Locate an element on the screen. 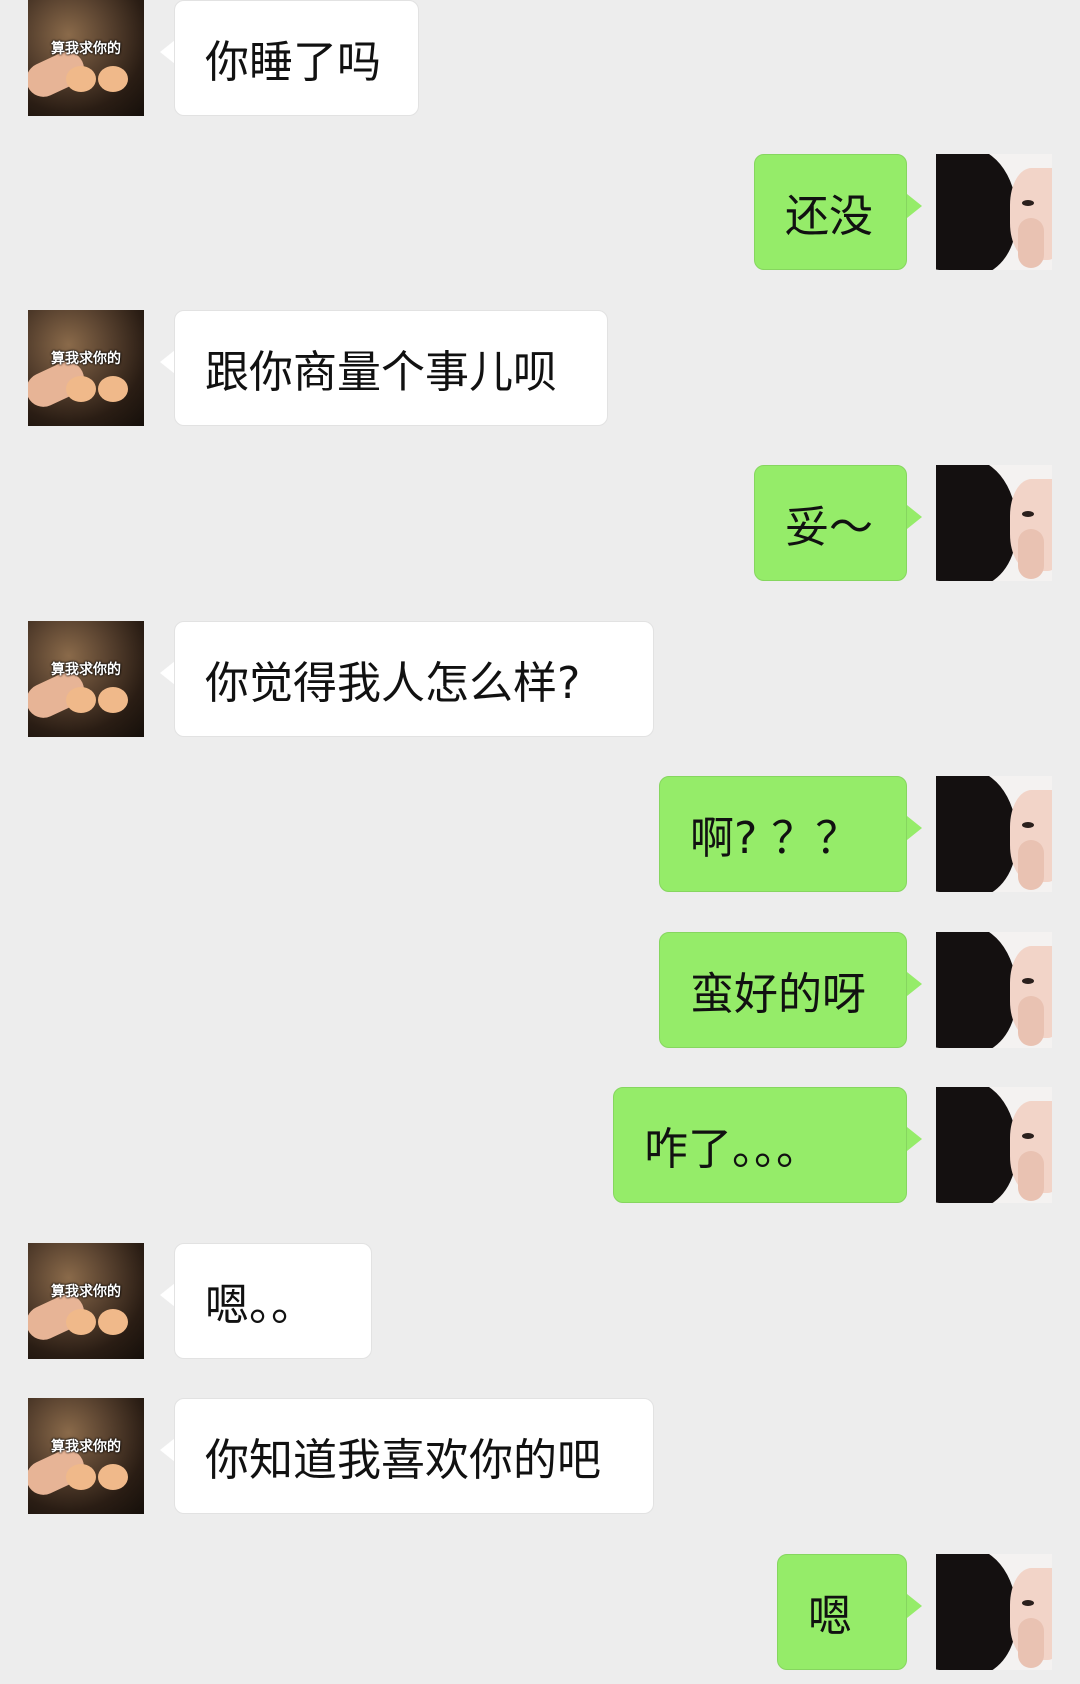 Image resolution: width=1080 pixels, height=1684 pixels. message-row: 啊? ？？ is located at coordinates (540, 834).